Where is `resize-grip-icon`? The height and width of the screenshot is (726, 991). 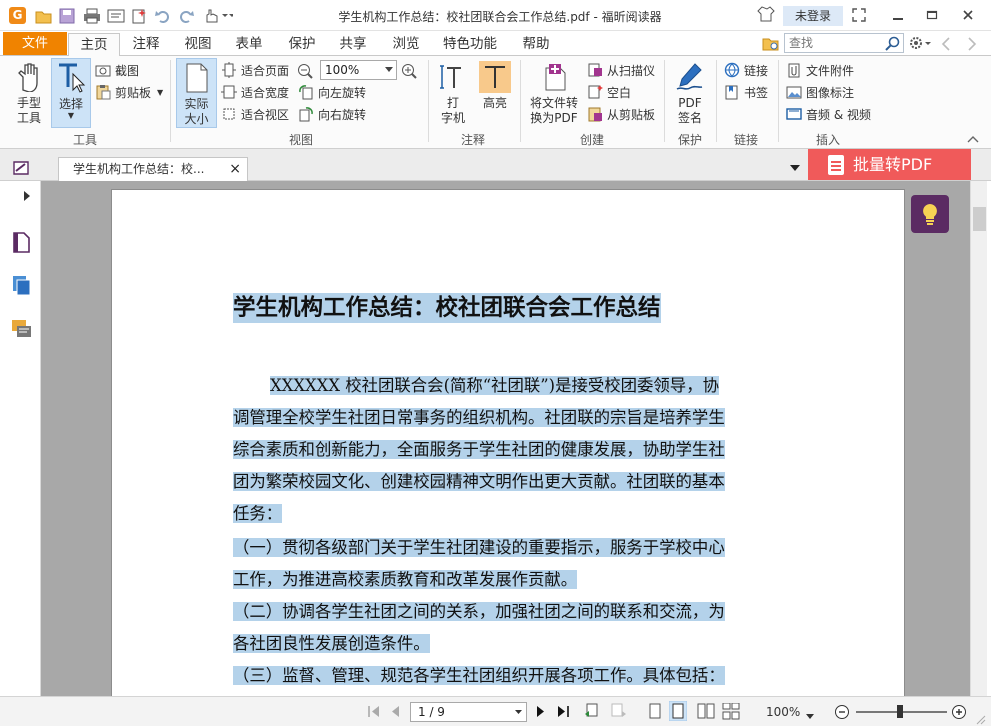 resize-grip-icon is located at coordinates (980, 719).